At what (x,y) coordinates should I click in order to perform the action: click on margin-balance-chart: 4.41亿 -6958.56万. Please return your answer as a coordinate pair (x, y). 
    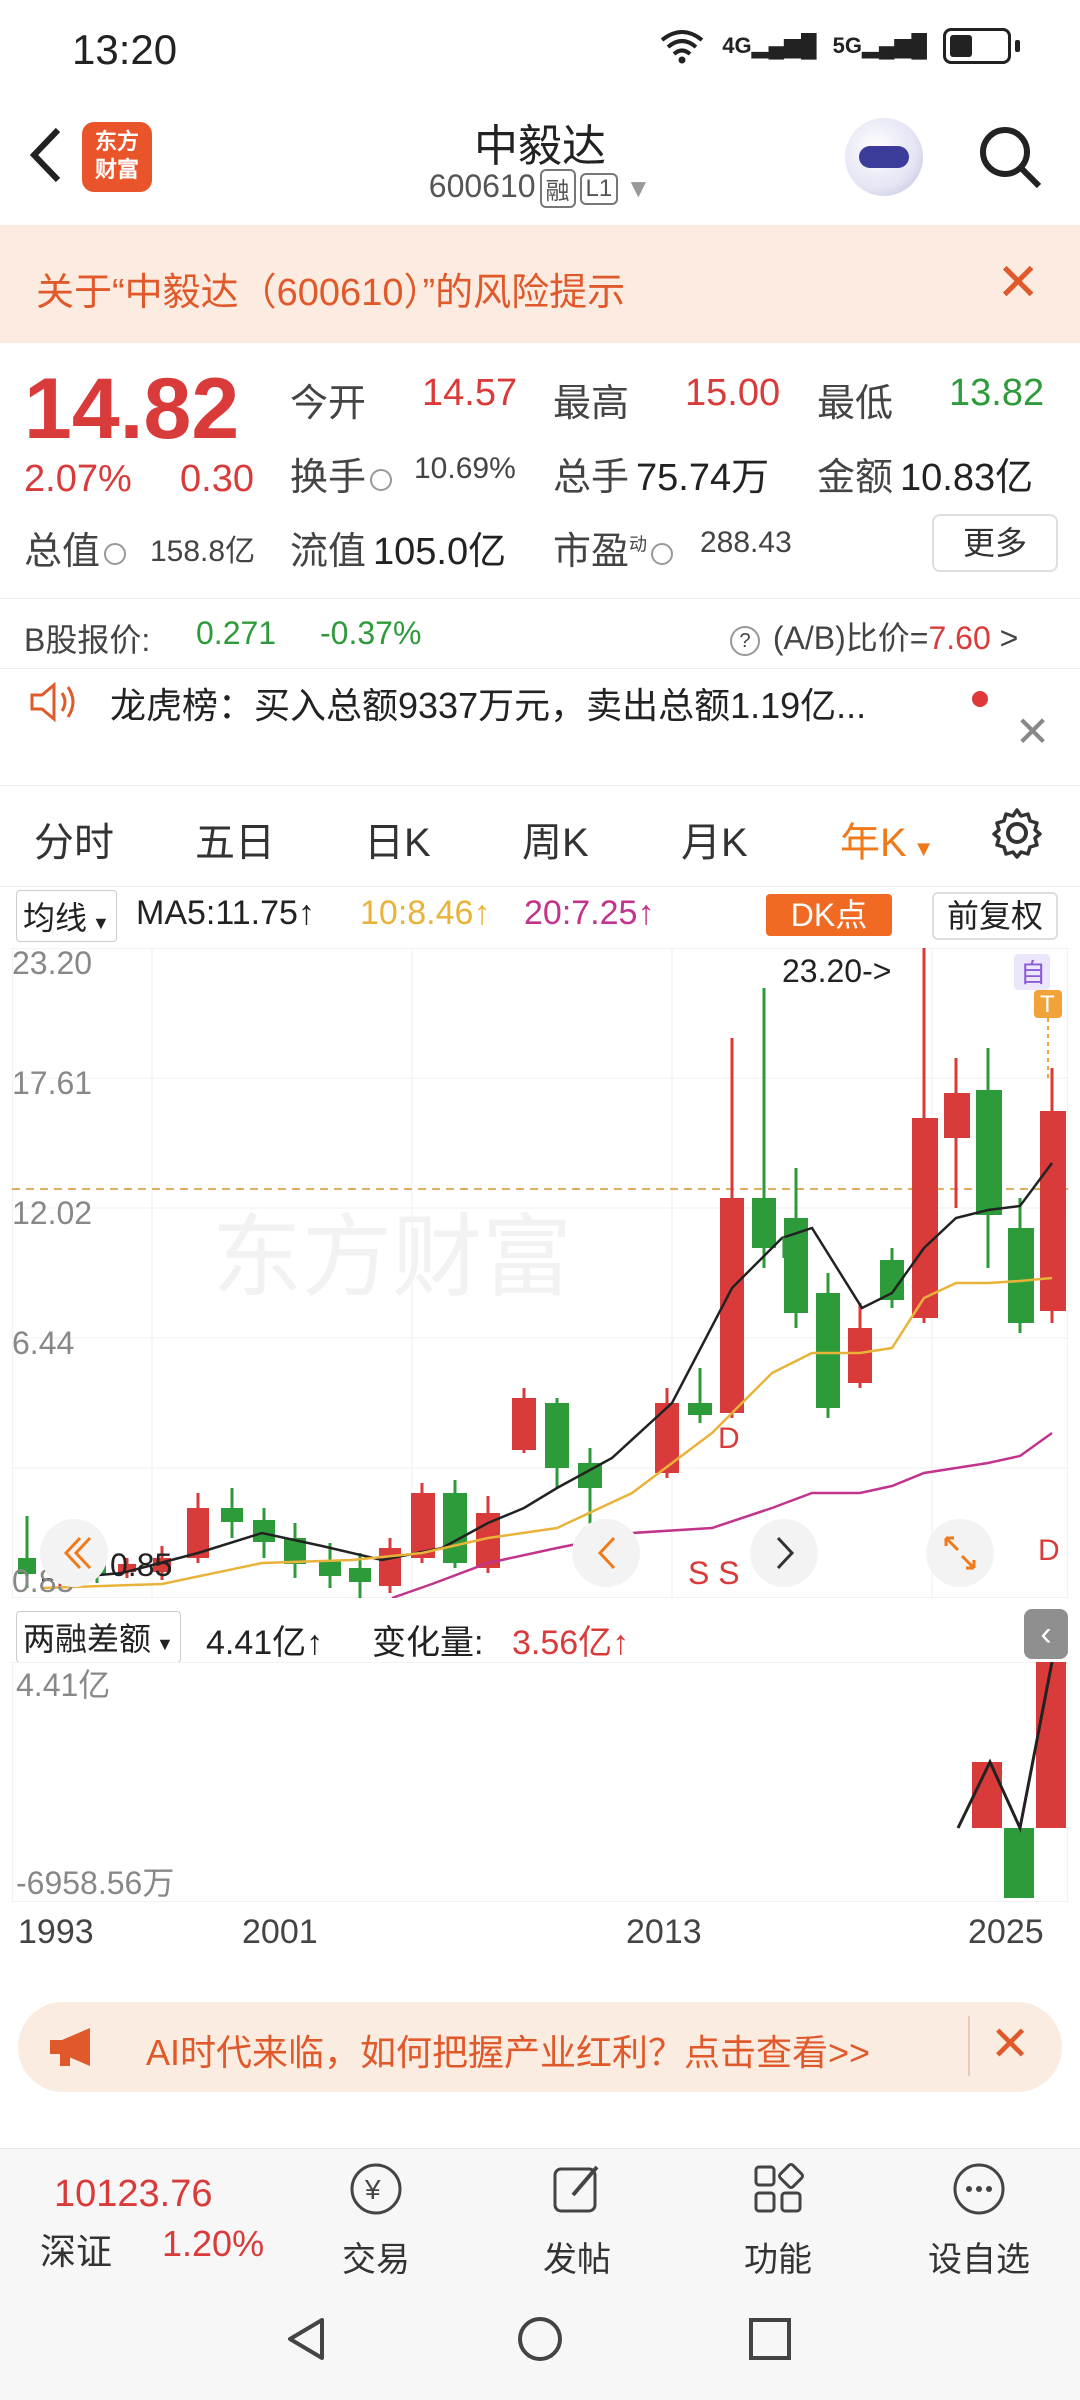
    Looking at the image, I should click on (540, 1782).